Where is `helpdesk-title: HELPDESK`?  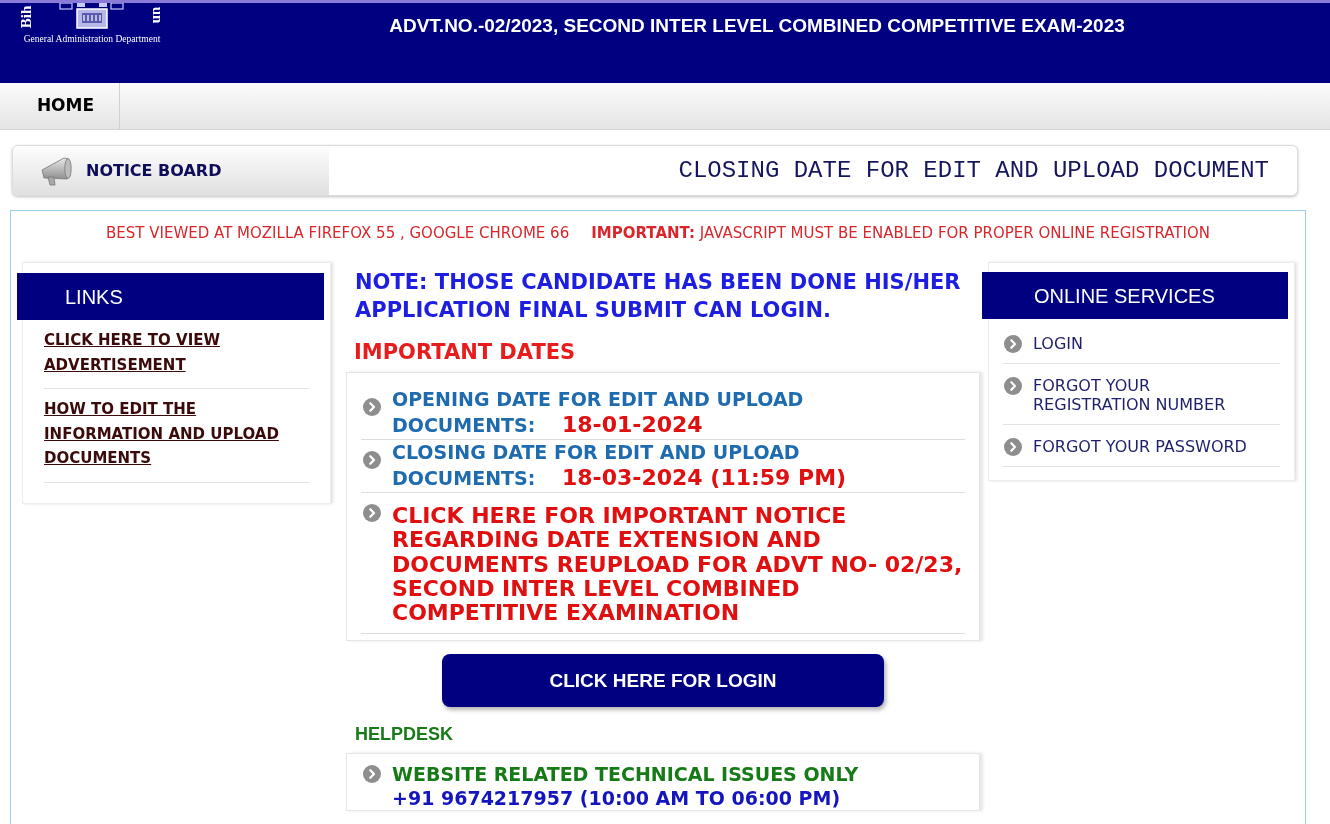 helpdesk-title: HELPDESK is located at coordinates (404, 735).